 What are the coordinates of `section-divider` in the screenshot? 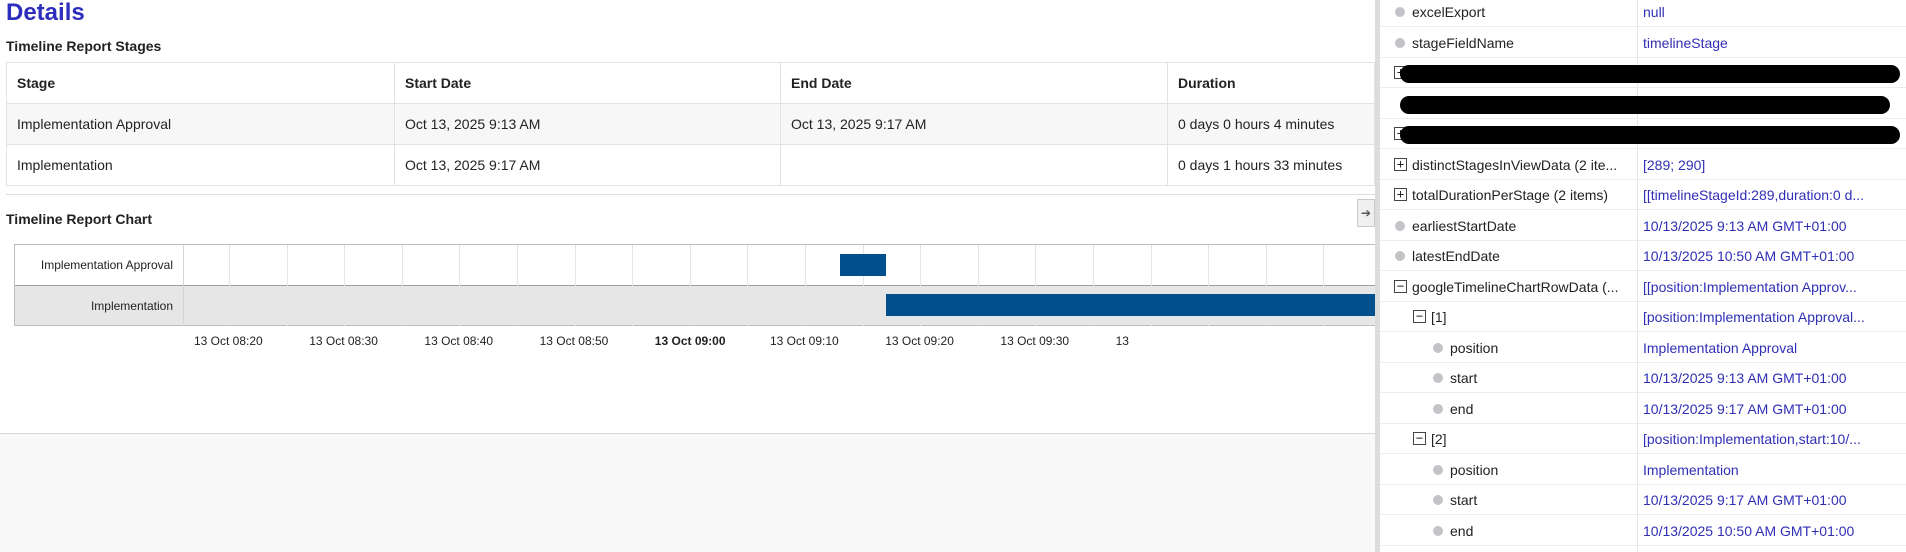 It's located at (690, 194).